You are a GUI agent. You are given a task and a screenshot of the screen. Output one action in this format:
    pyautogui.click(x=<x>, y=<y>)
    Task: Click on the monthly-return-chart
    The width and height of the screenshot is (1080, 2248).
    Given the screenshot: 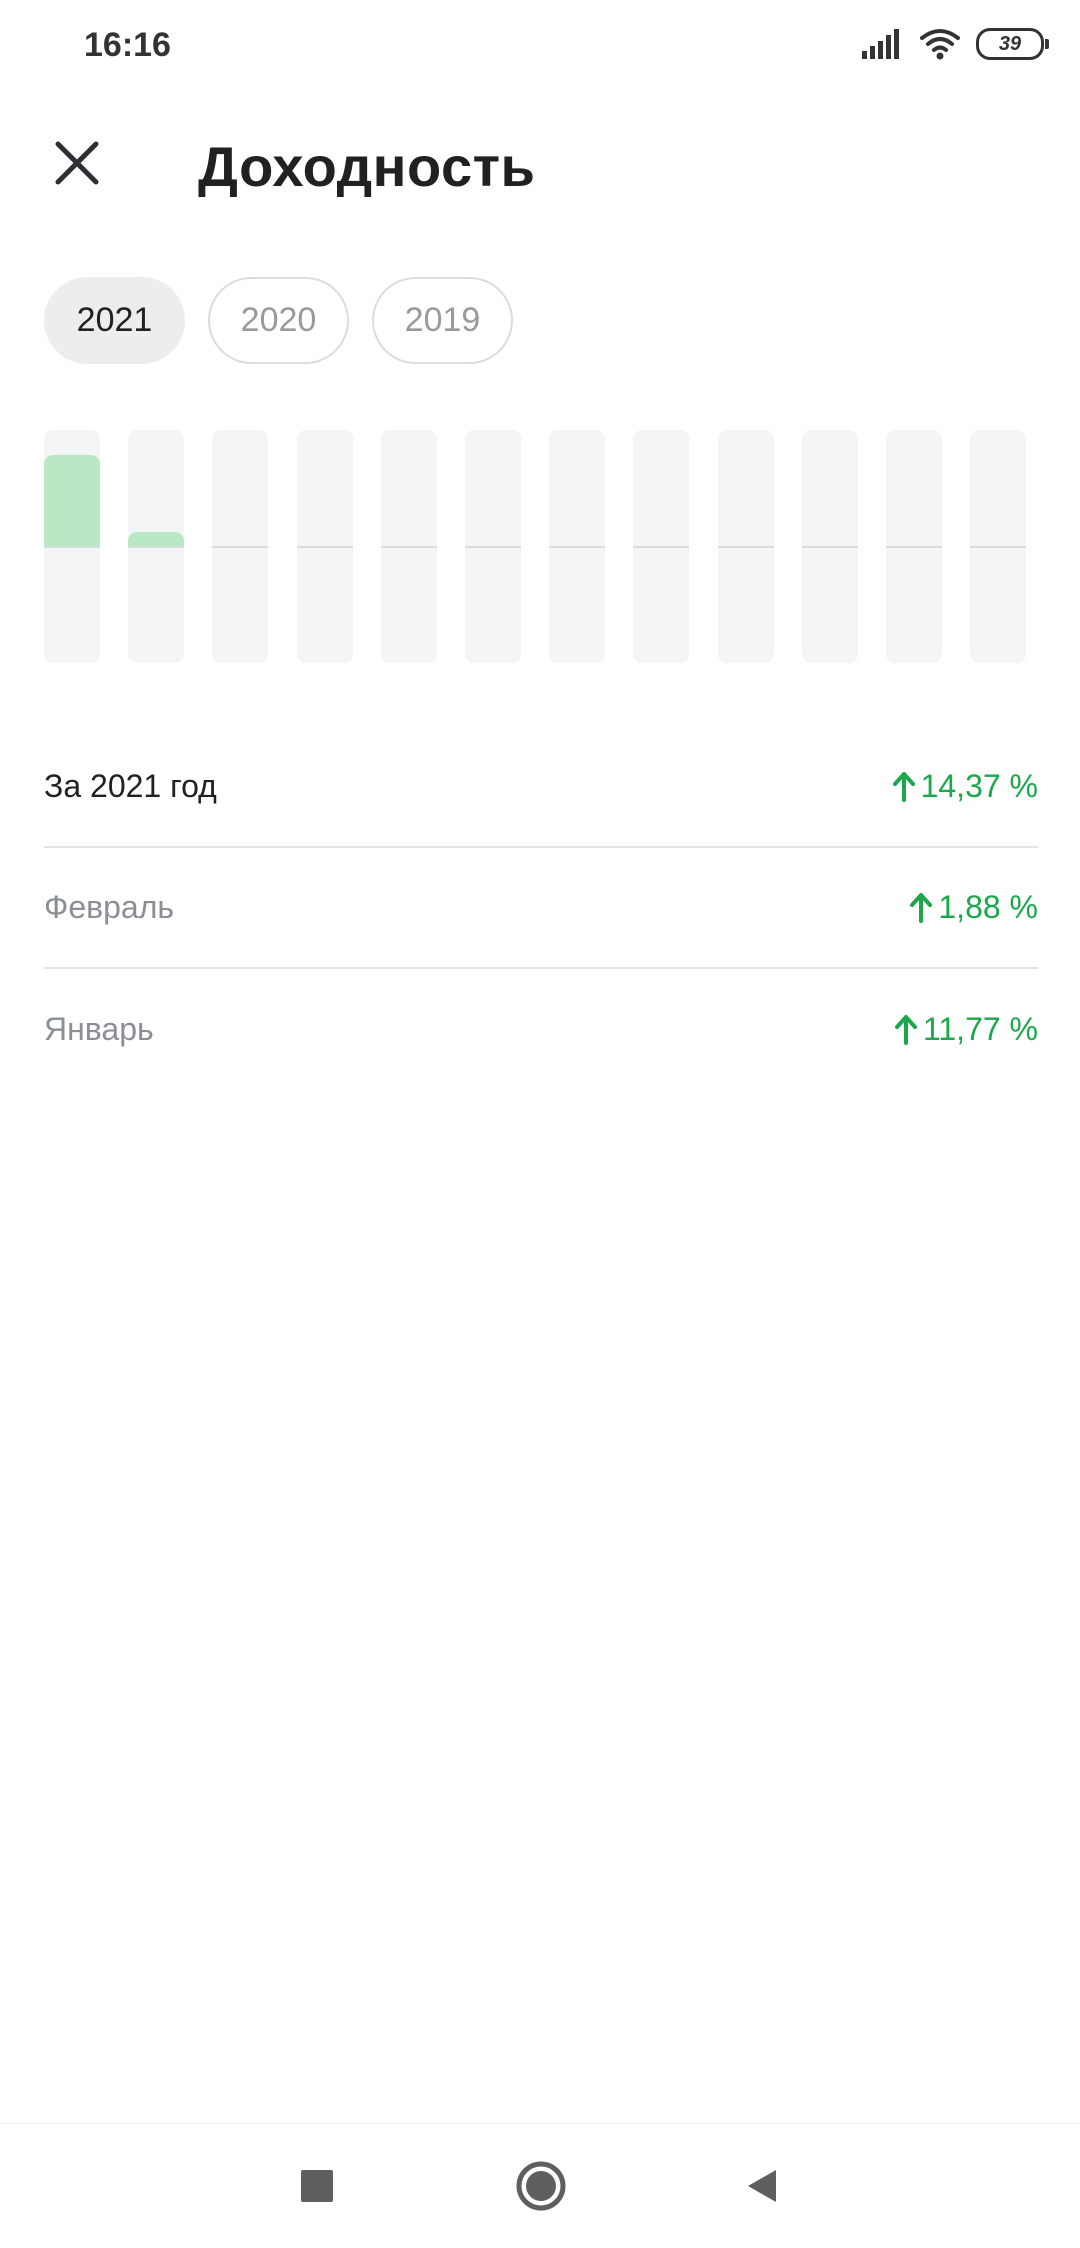 What is the action you would take?
    pyautogui.click(x=535, y=546)
    